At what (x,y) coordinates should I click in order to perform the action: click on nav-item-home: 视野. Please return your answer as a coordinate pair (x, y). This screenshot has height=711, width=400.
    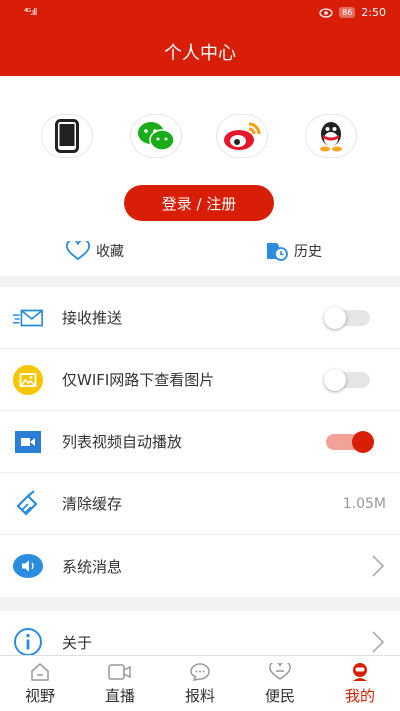
    Looking at the image, I should click on (40, 683).